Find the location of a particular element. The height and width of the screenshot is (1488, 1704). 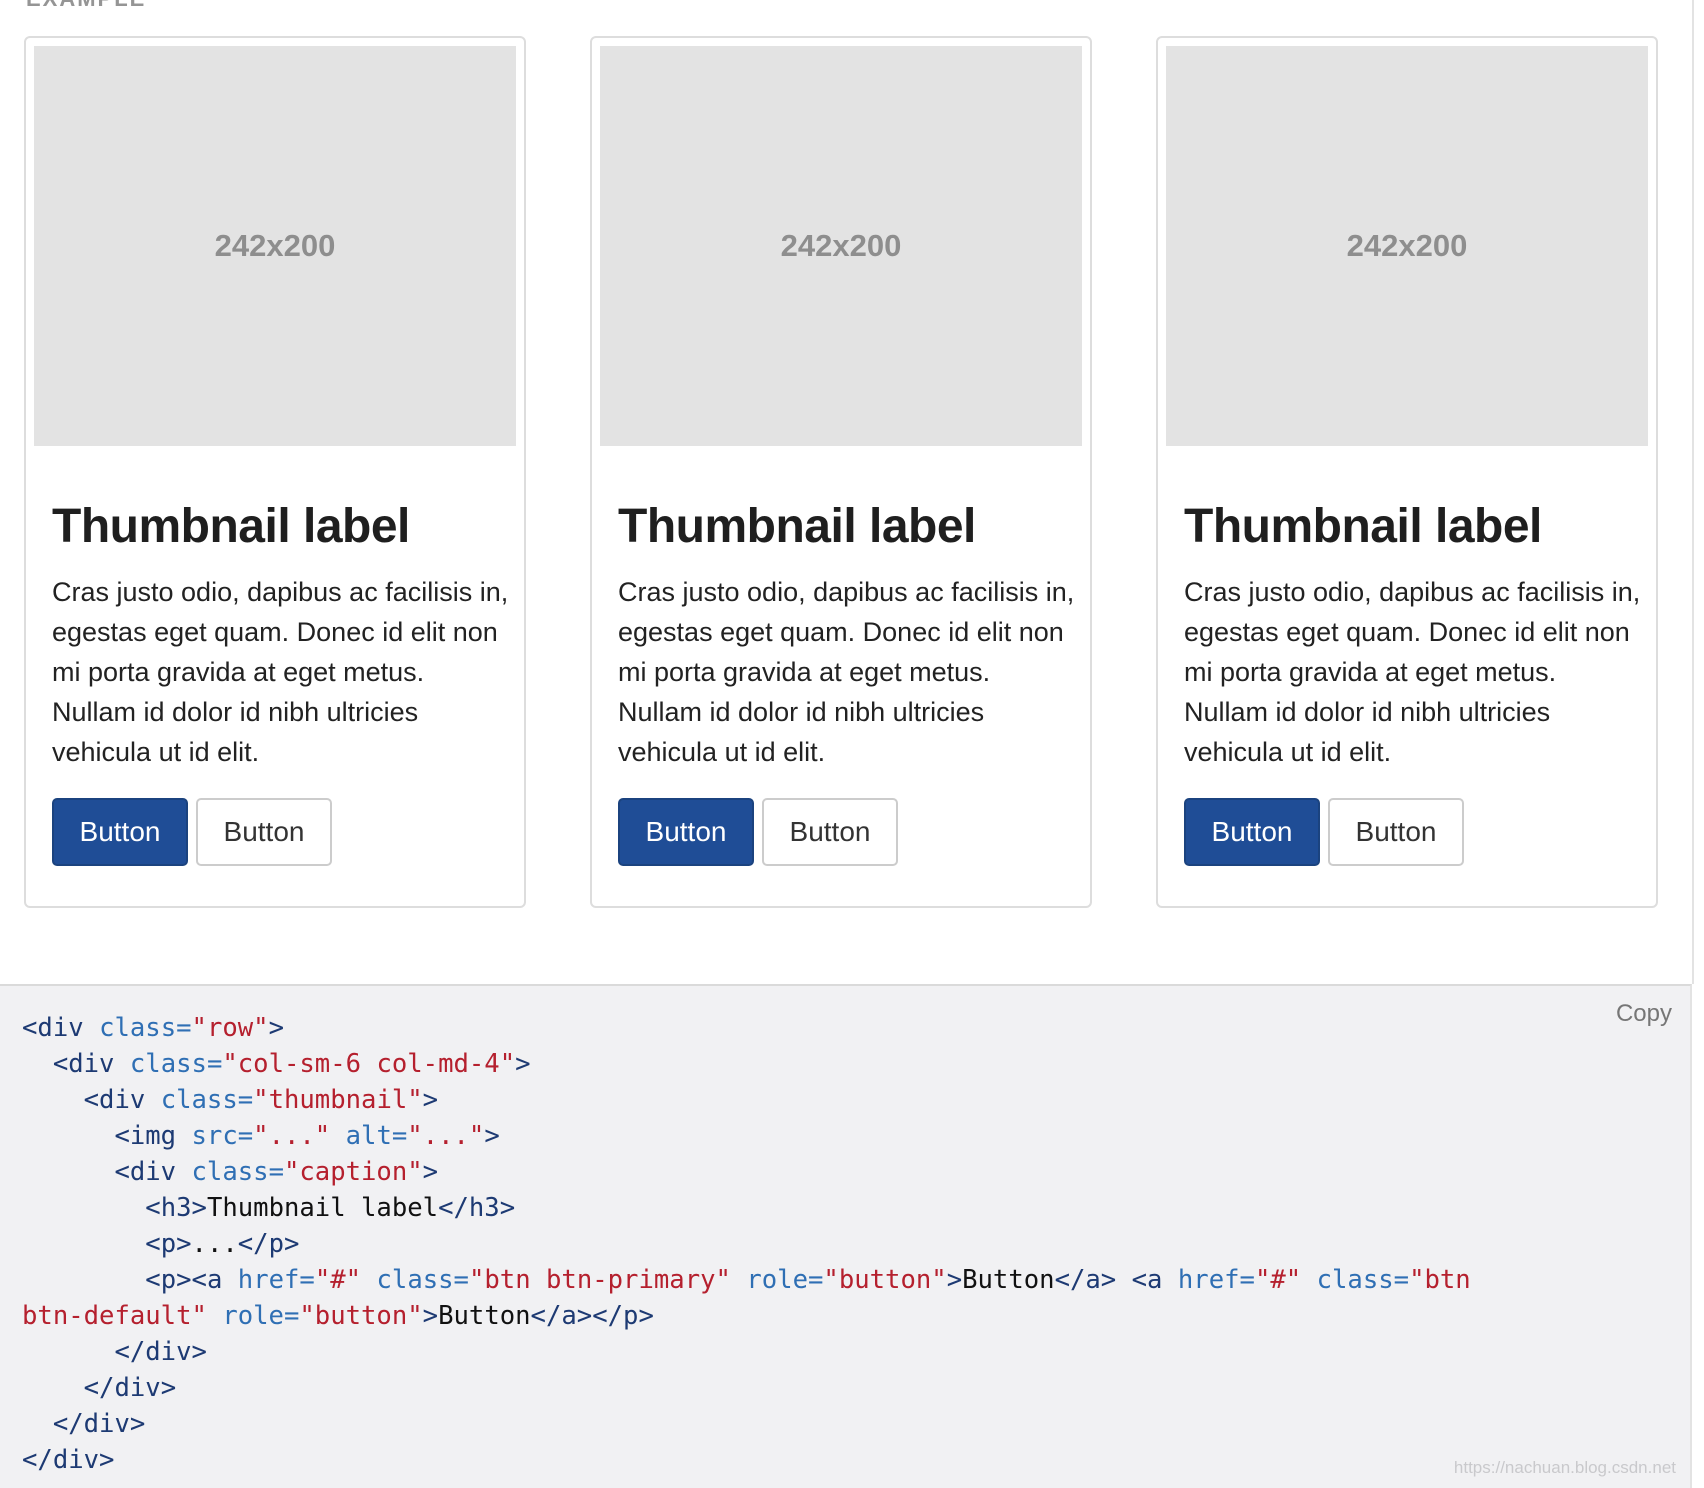

copy-button: Copy is located at coordinates (1644, 1014).